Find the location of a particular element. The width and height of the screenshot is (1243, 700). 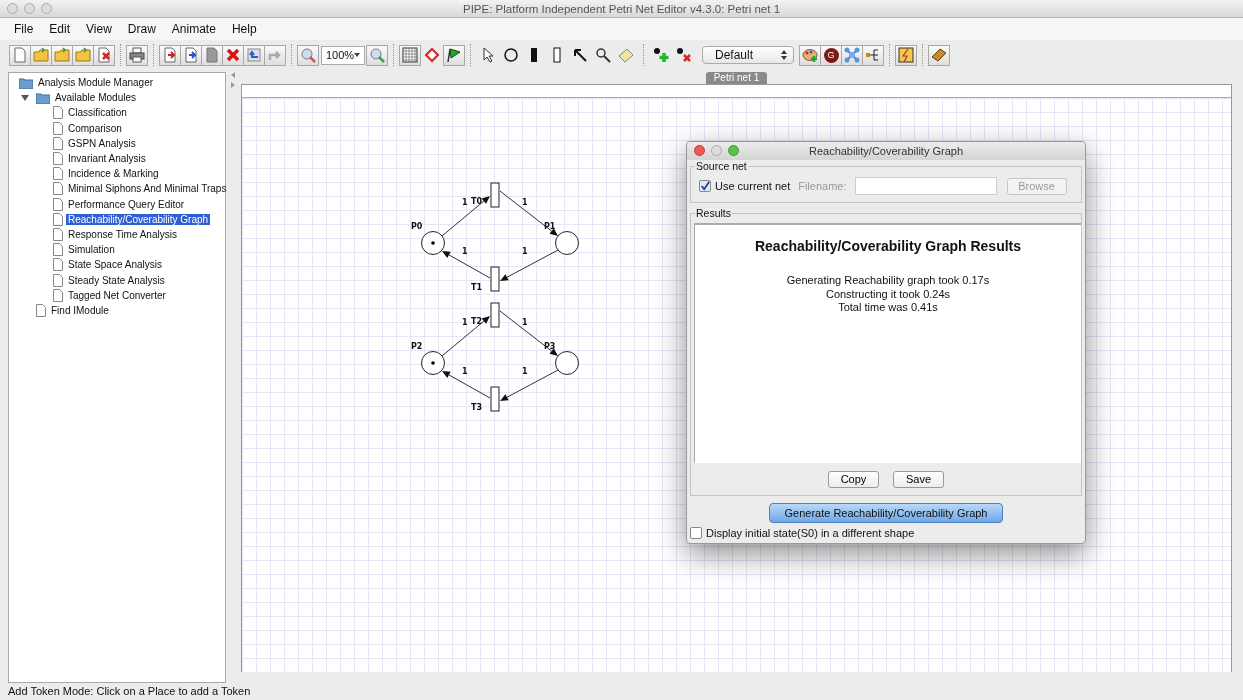

close-window-button is located at coordinates (699, 150).